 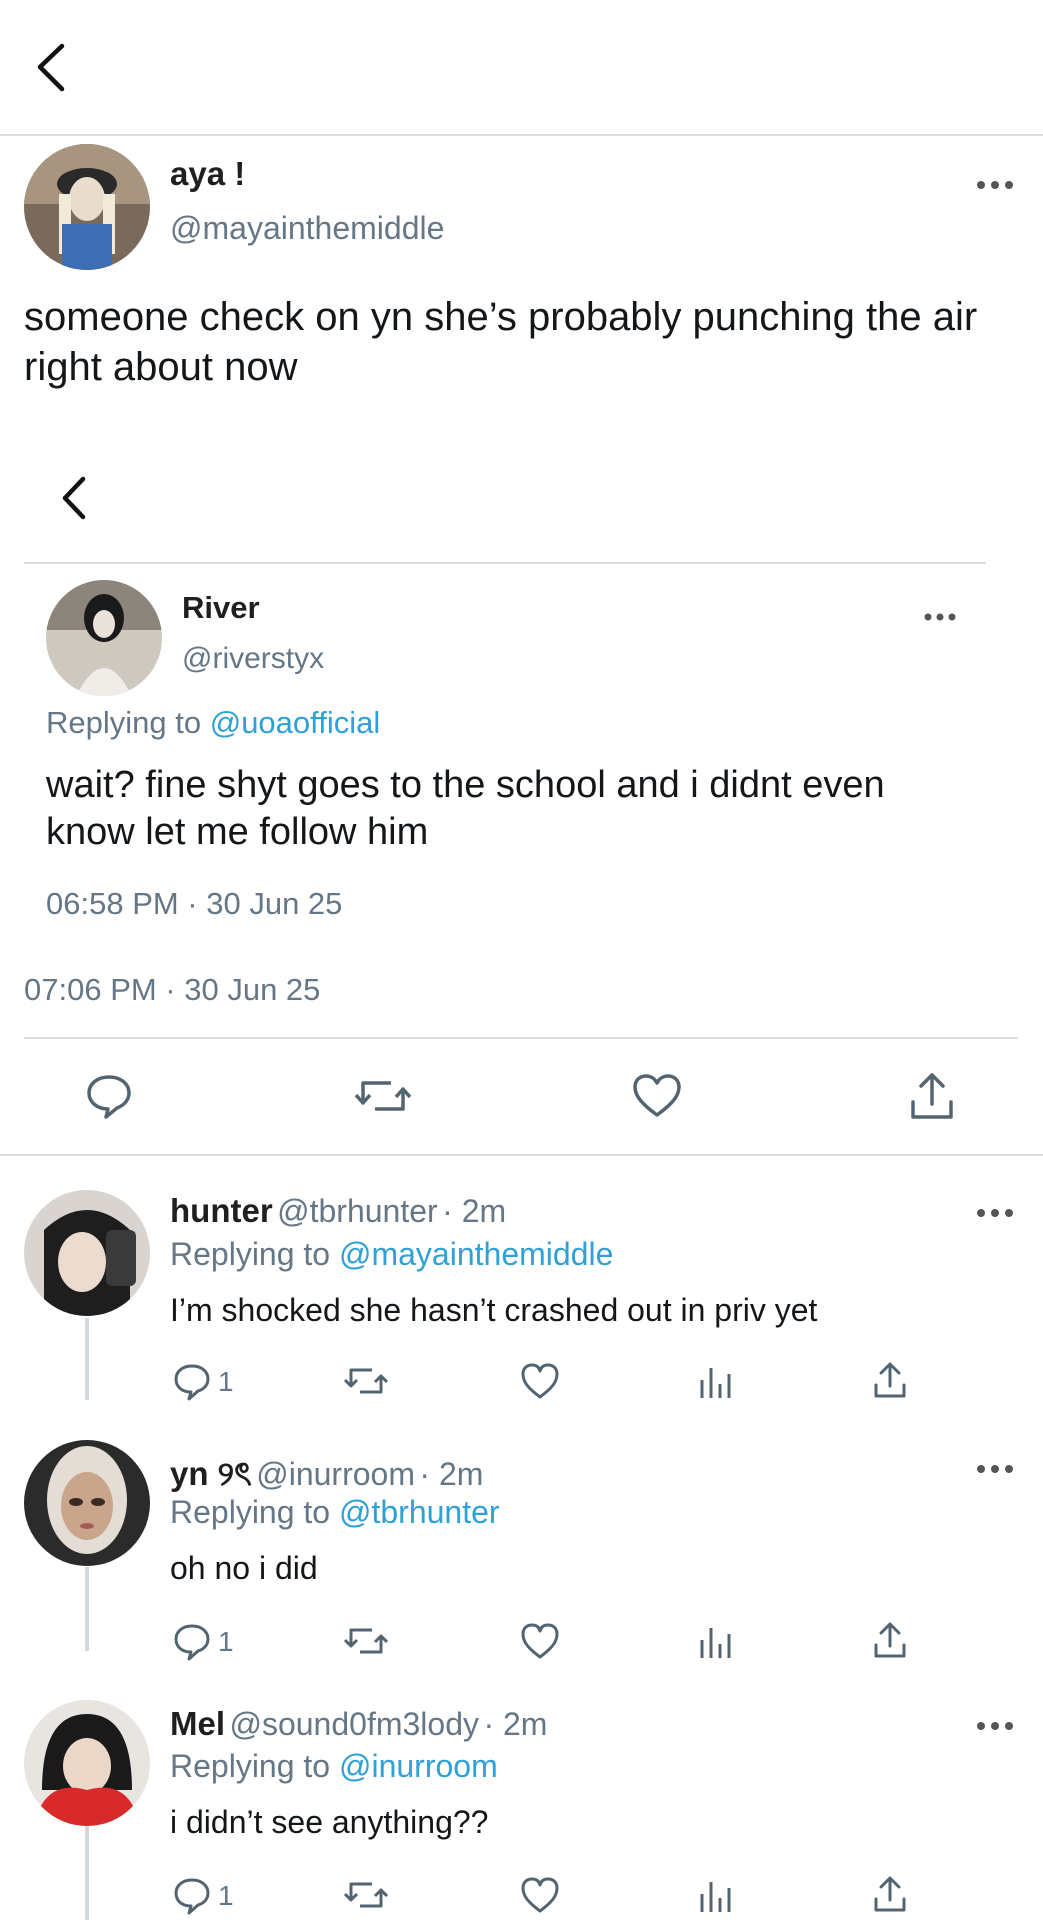 I want to click on author-handle: @mayainthemiddle, so click(x=307, y=228).